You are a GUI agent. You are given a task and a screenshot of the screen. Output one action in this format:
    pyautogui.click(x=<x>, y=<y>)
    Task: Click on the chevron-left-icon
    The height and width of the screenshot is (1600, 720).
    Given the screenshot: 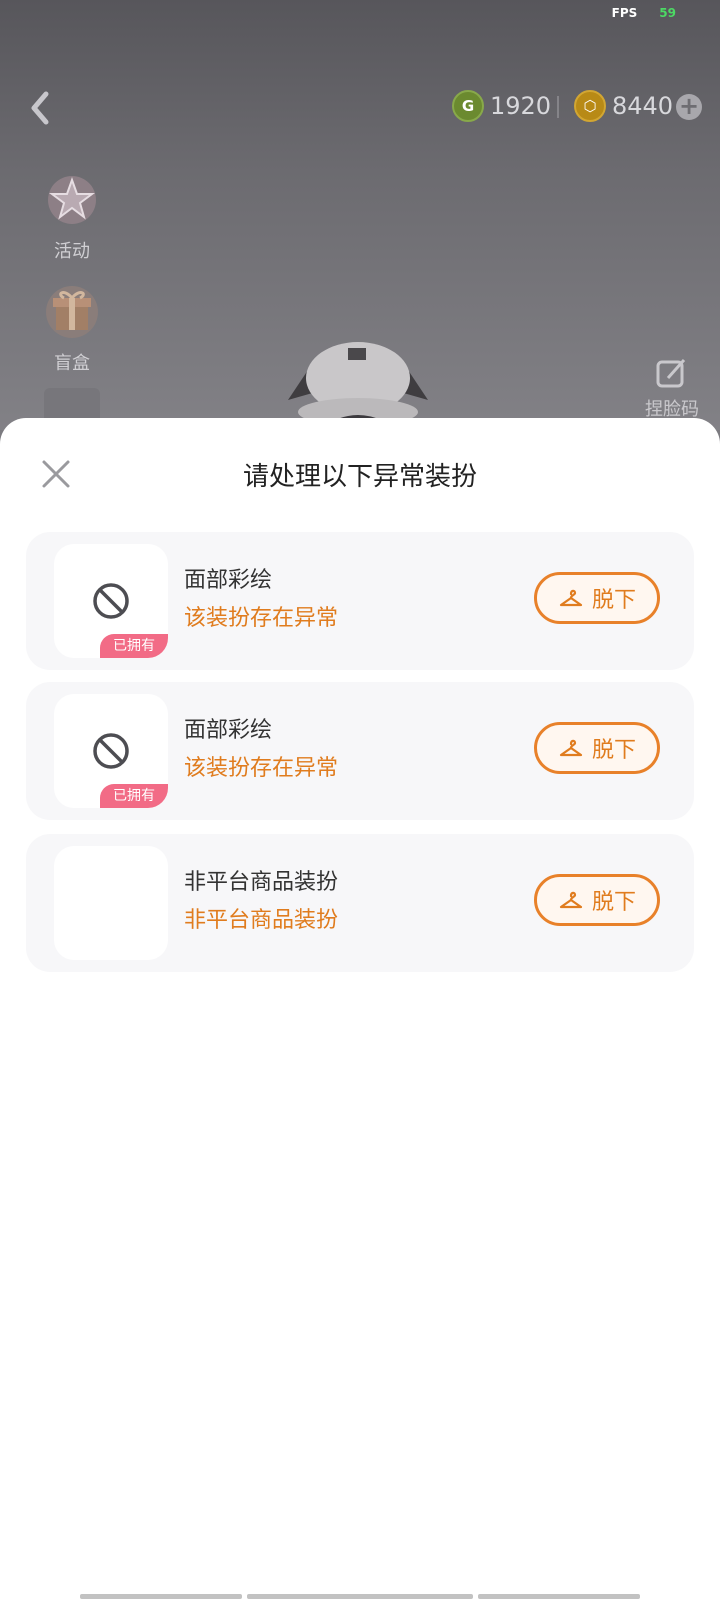 What is the action you would take?
    pyautogui.click(x=40, y=108)
    